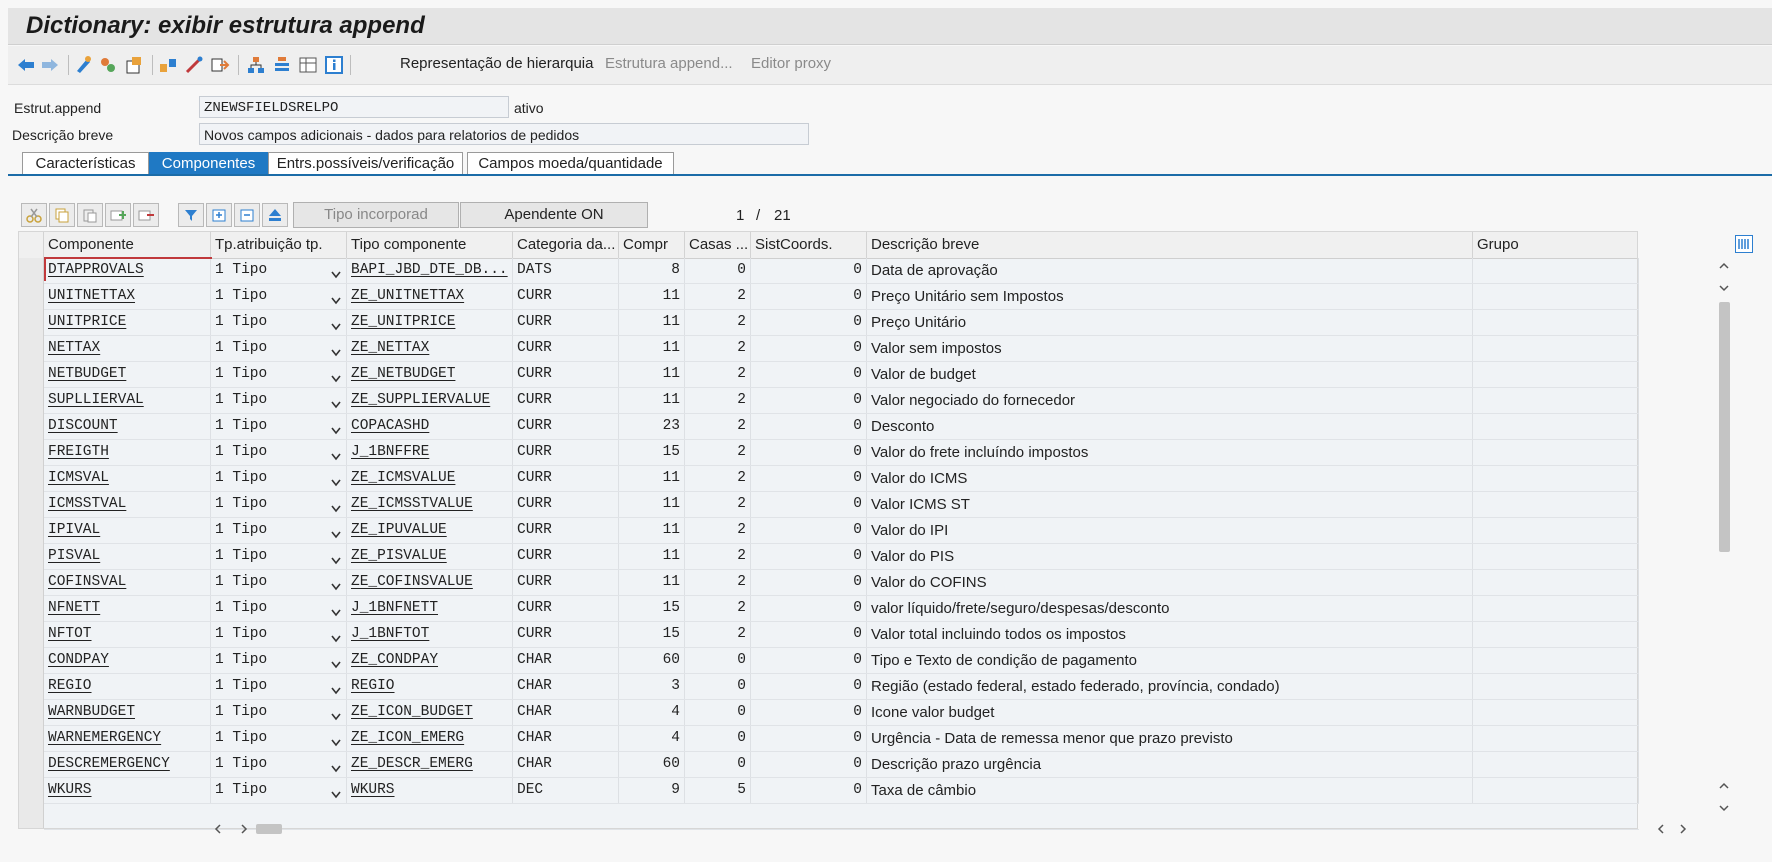 This screenshot has height=862, width=1772. What do you see at coordinates (809, 245) in the screenshot?
I see `col-sistcoords: SistCoords.` at bounding box center [809, 245].